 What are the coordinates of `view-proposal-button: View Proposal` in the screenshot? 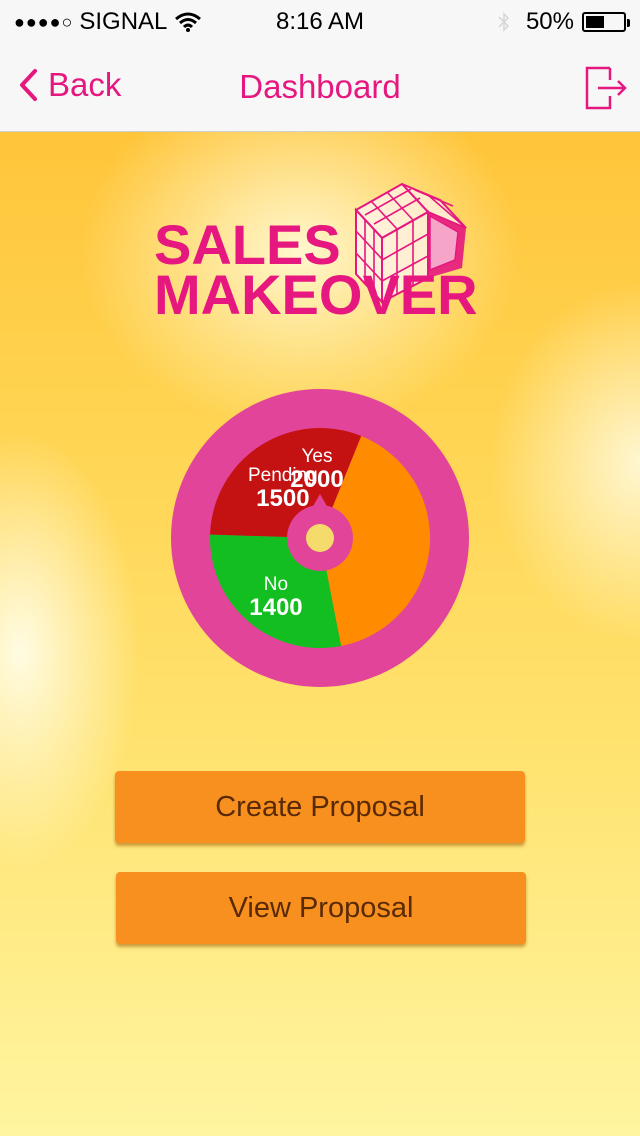 It's located at (321, 908).